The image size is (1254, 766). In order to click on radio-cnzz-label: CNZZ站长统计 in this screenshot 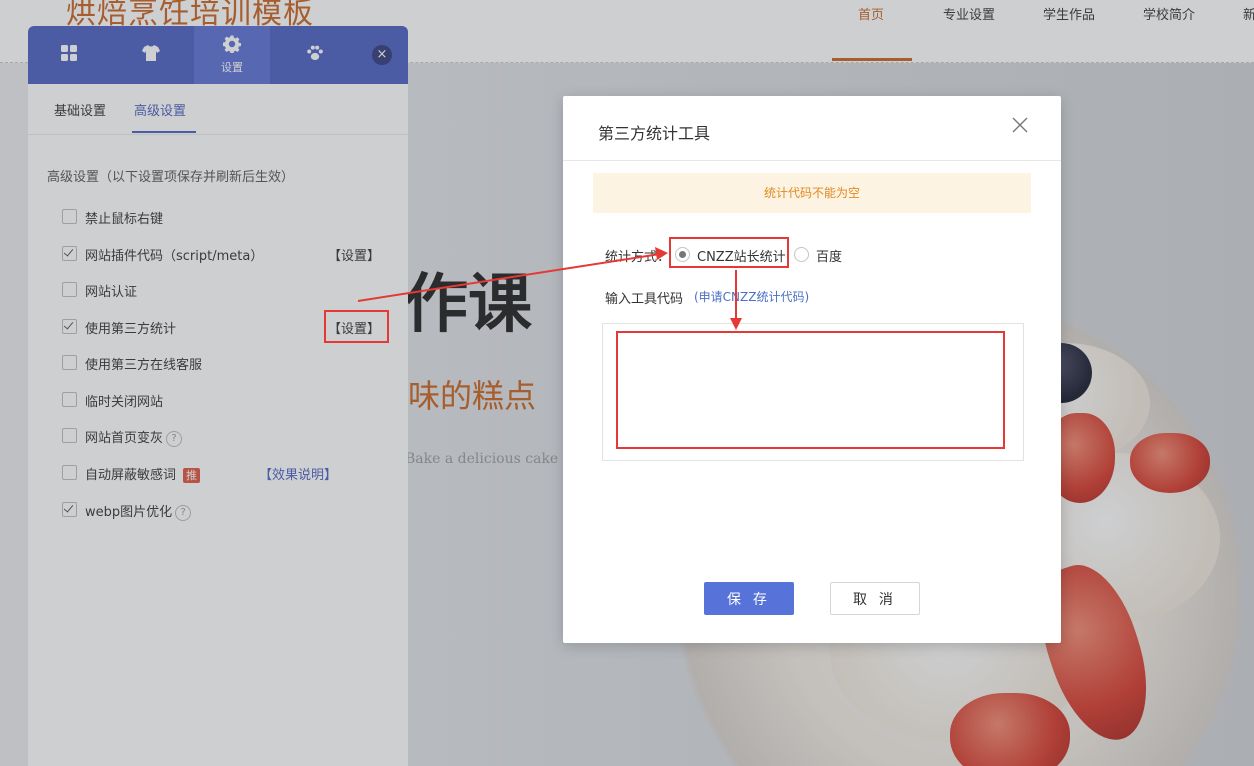, I will do `click(741, 255)`.